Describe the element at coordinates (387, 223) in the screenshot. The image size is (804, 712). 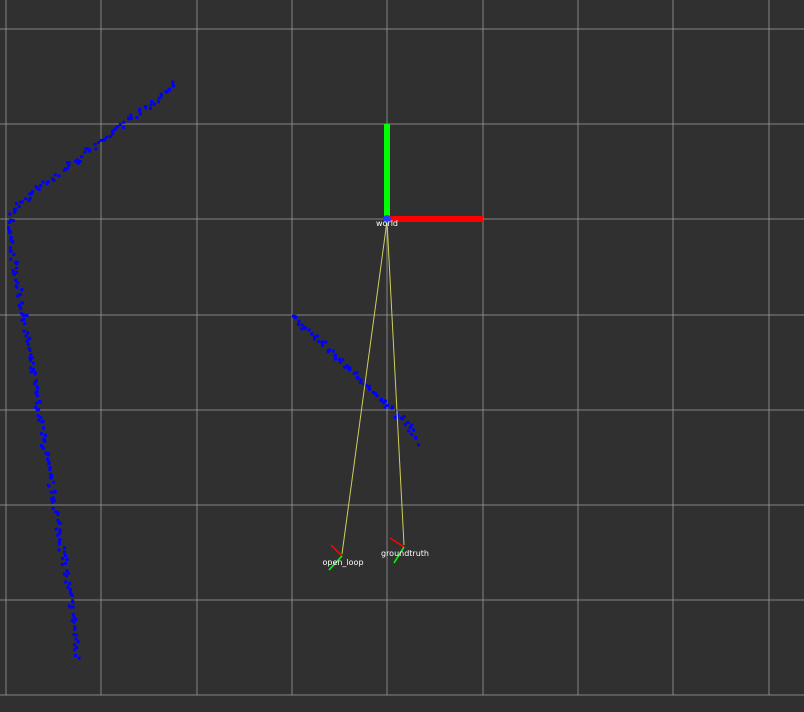
I see `world-frame-label: world` at that location.